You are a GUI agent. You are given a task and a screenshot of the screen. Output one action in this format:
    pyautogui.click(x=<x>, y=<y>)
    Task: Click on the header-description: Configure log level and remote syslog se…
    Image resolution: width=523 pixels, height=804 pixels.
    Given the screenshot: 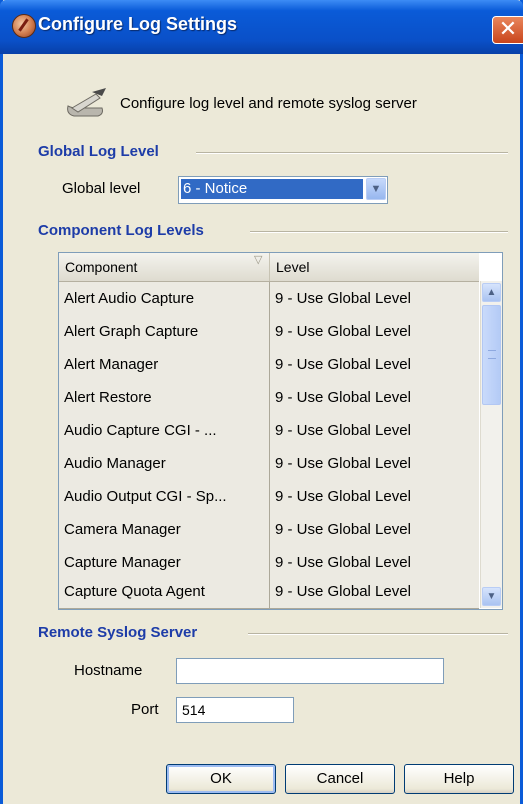 What is the action you would take?
    pyautogui.click(x=268, y=103)
    